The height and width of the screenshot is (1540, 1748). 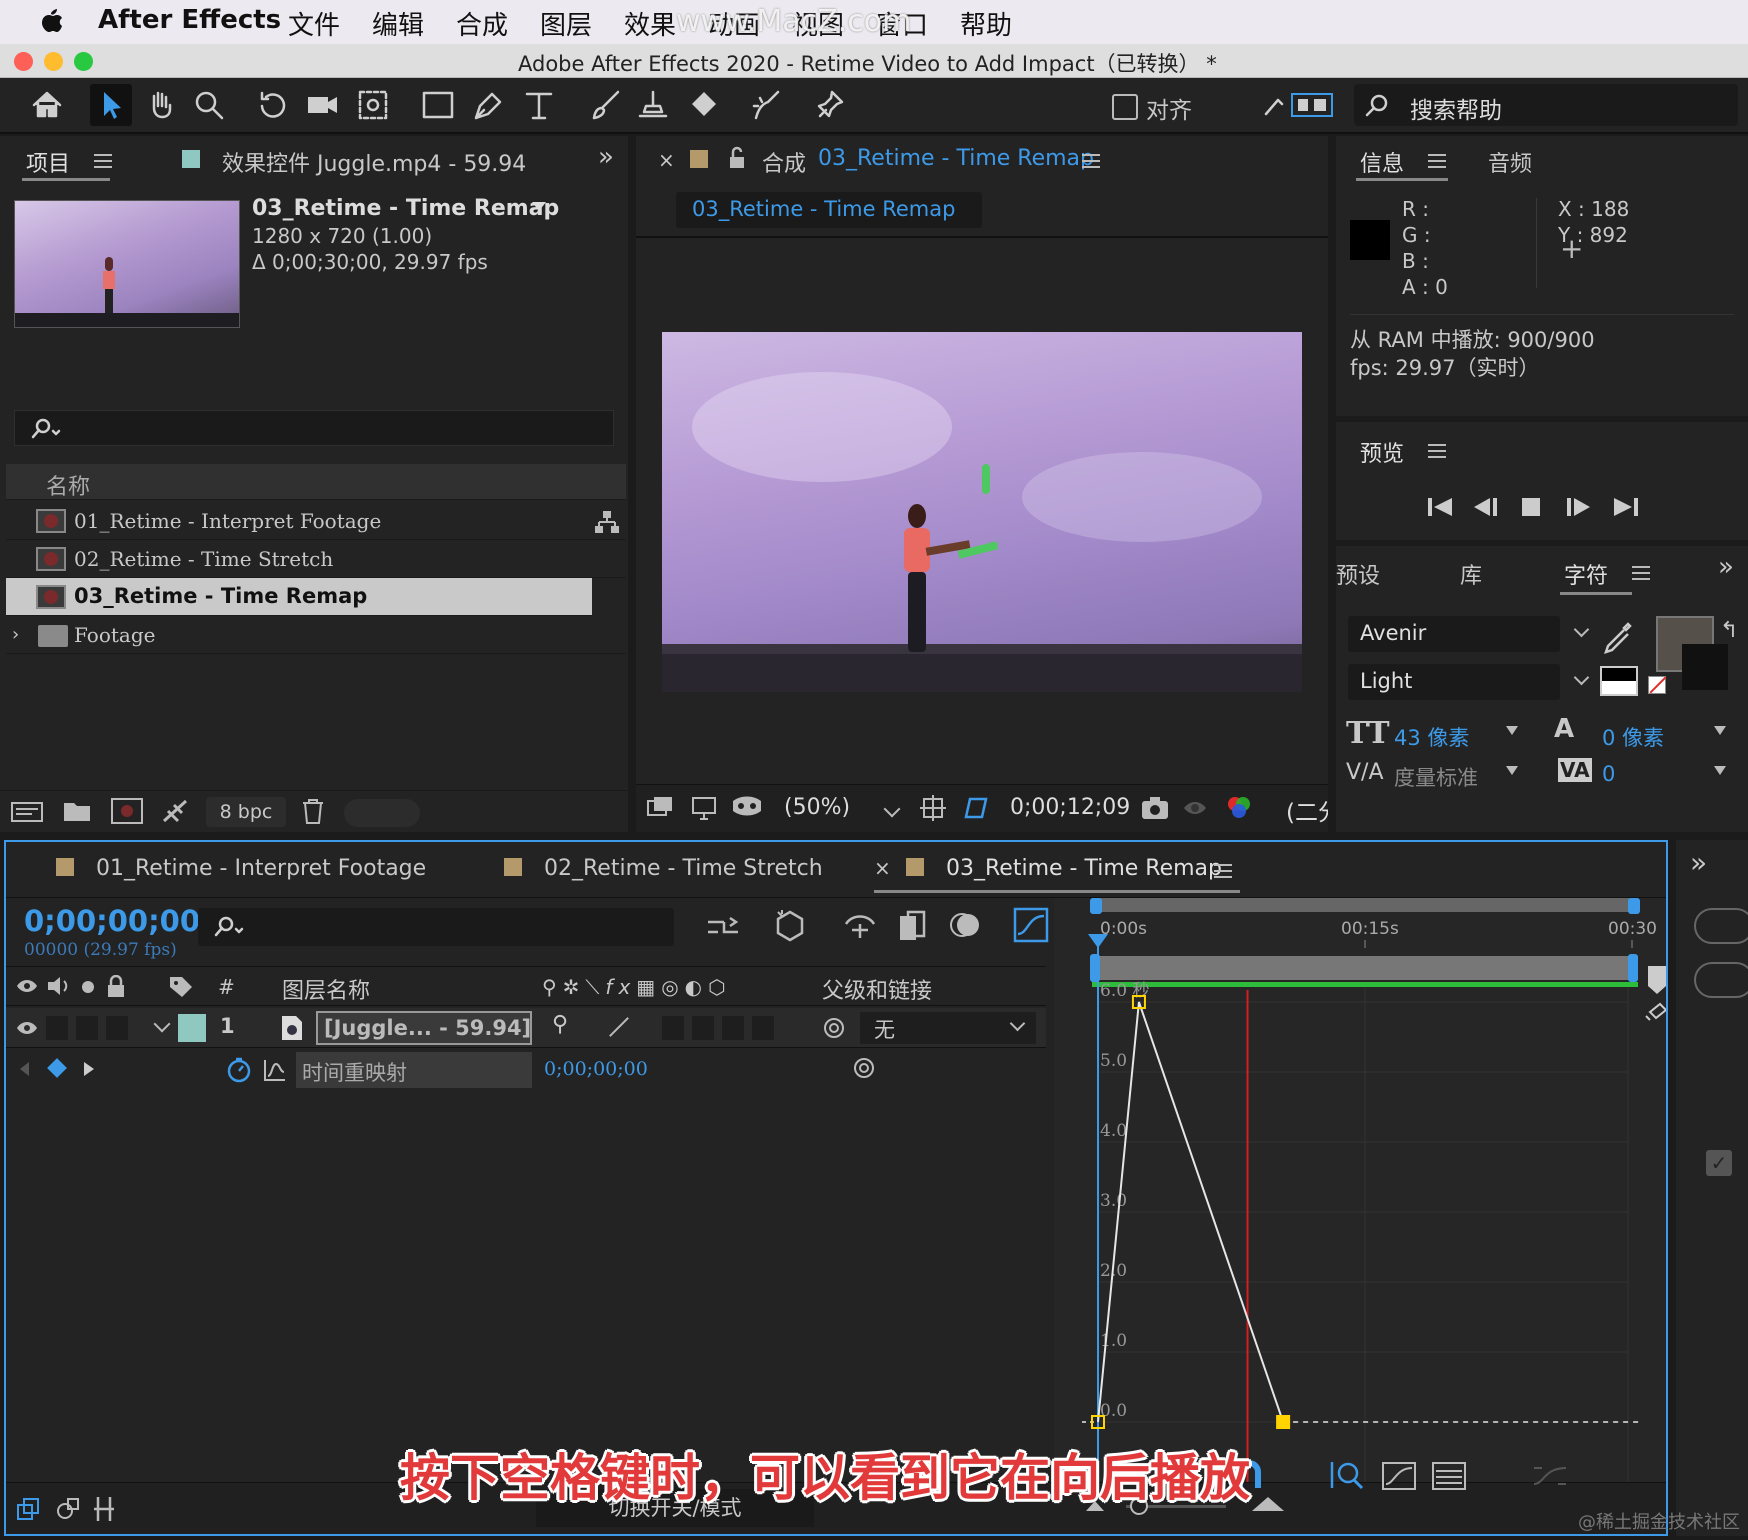 What do you see at coordinates (1031, 925) in the screenshot?
I see `graph-editor-icon` at bounding box center [1031, 925].